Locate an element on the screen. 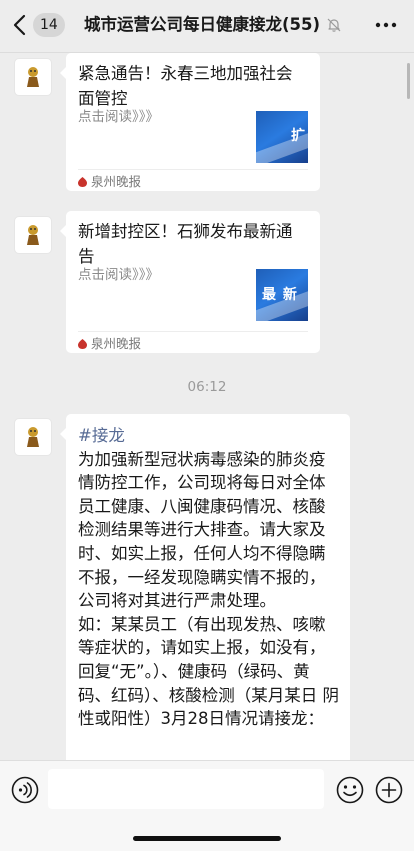 This screenshot has width=414, height=851. article-title: 紧急通告！永春三地加强社会面管控 is located at coordinates (185, 86).